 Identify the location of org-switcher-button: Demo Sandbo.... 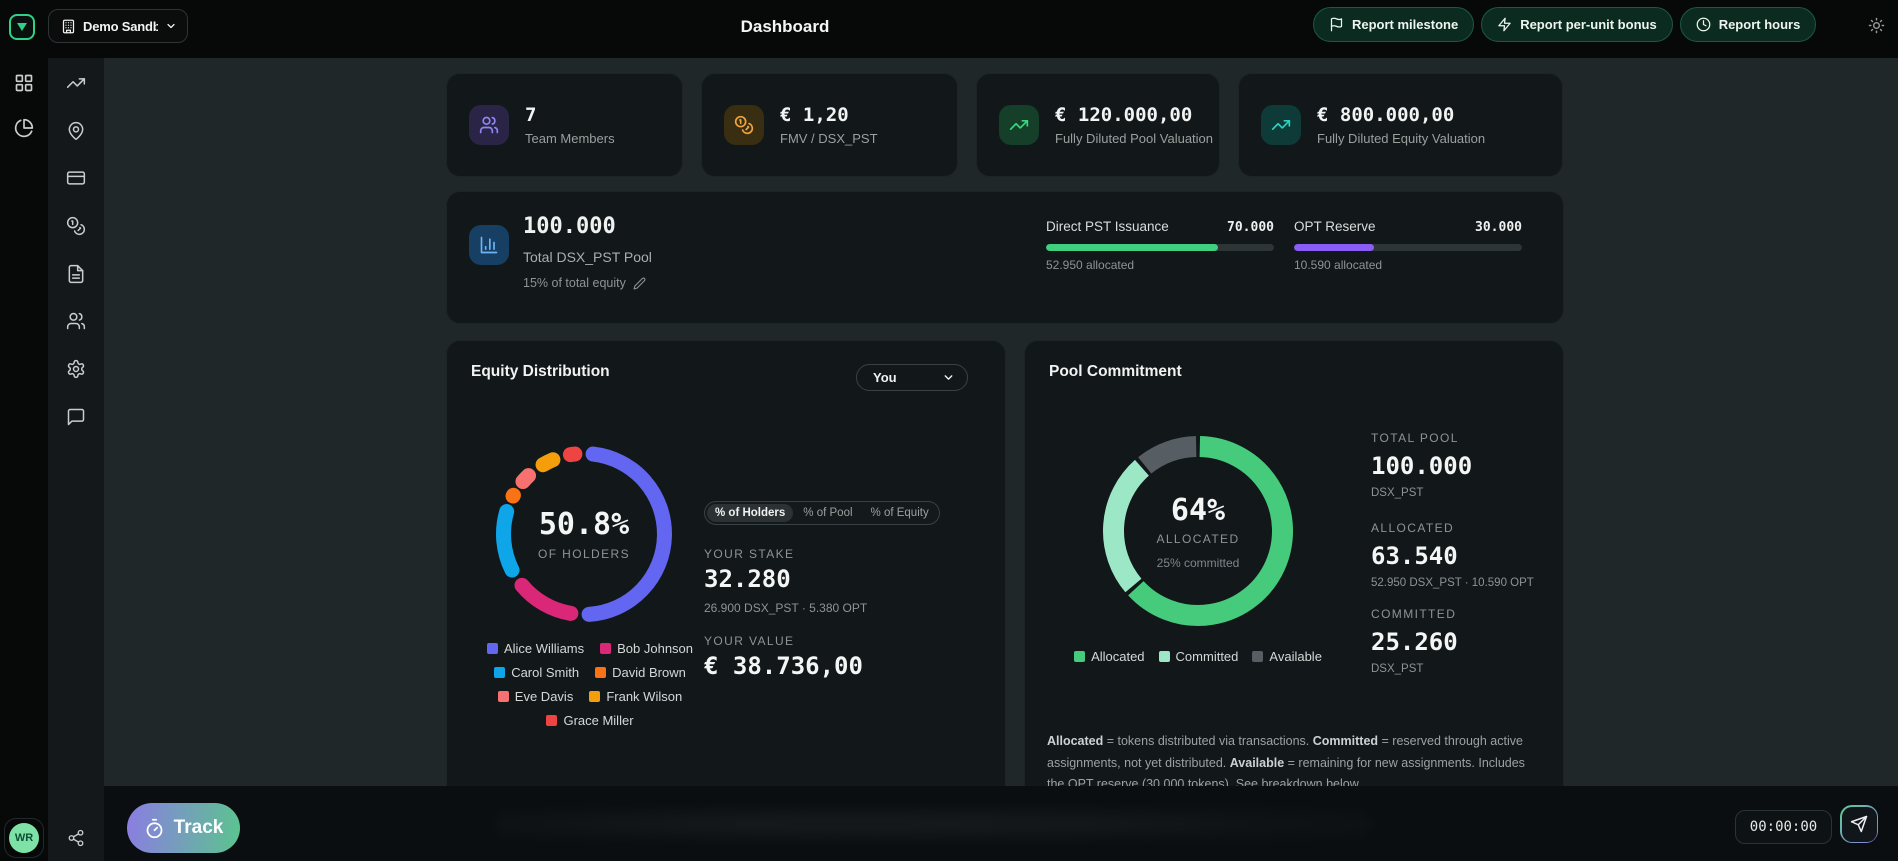
(118, 26).